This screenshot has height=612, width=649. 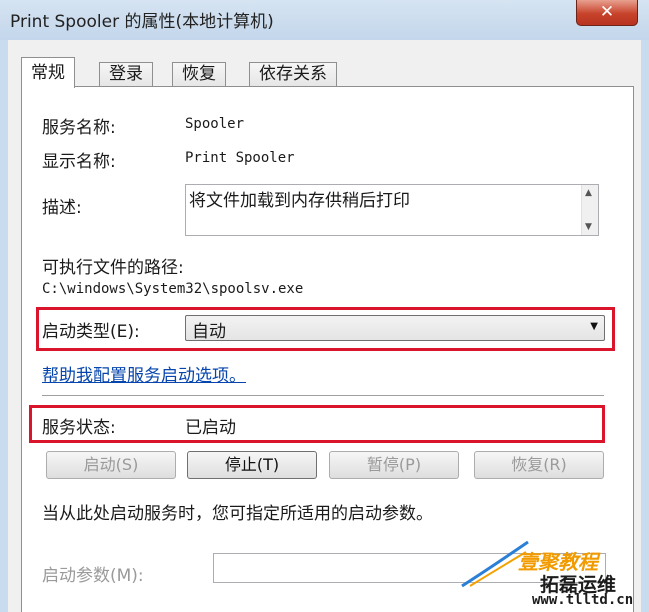 I want to click on description-text: 将文件加载到内存供稍后打印, so click(x=299, y=201).